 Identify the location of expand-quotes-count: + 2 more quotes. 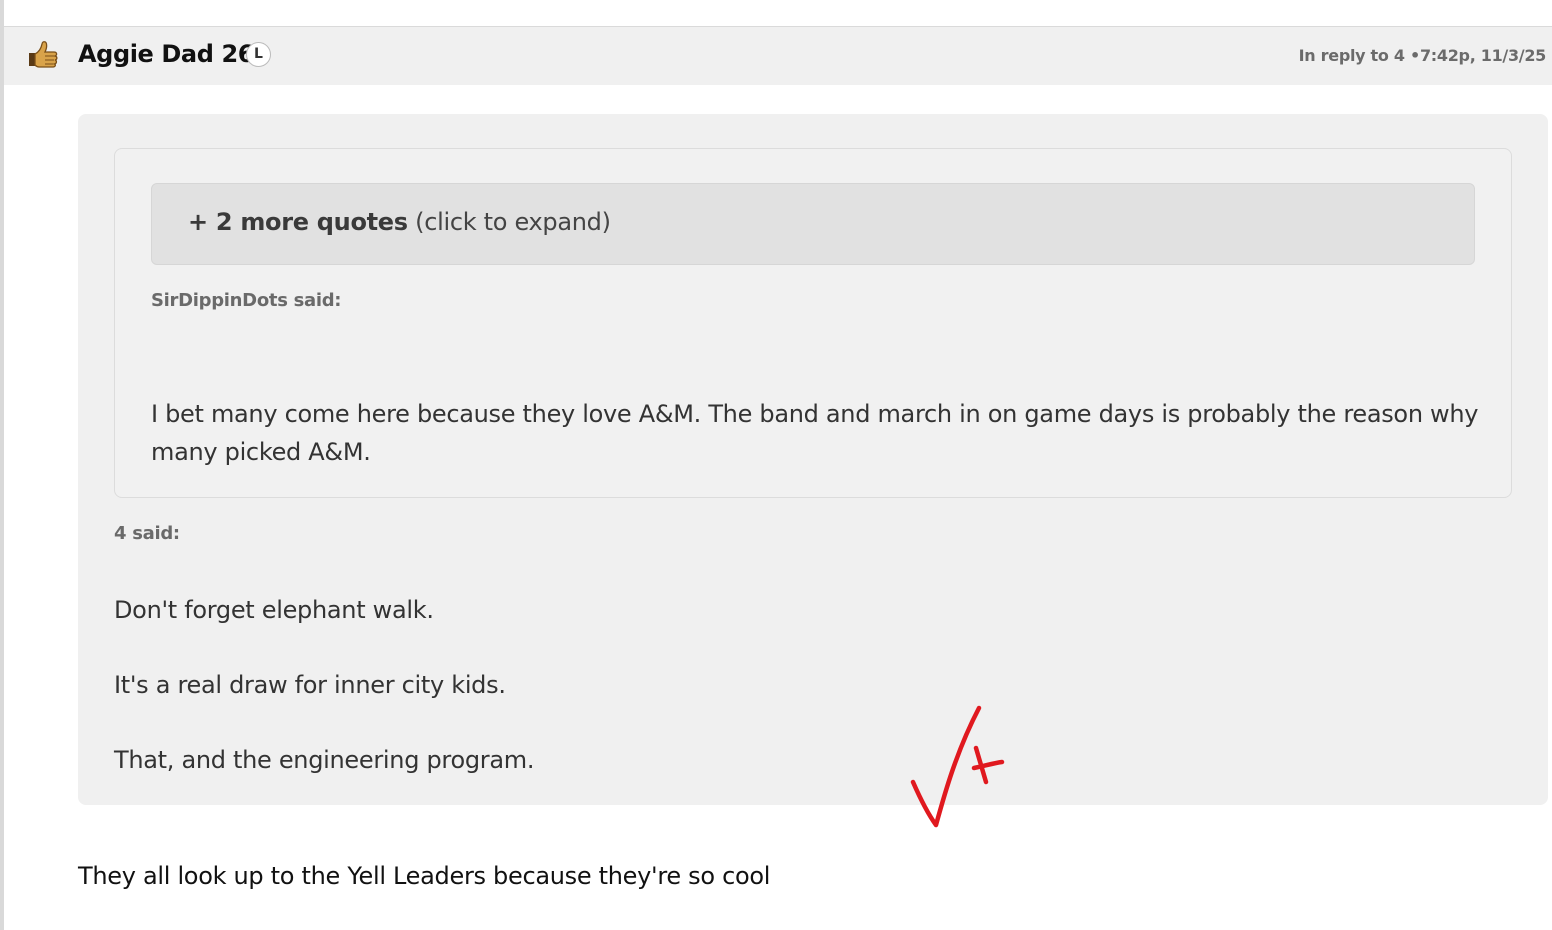
(298, 222).